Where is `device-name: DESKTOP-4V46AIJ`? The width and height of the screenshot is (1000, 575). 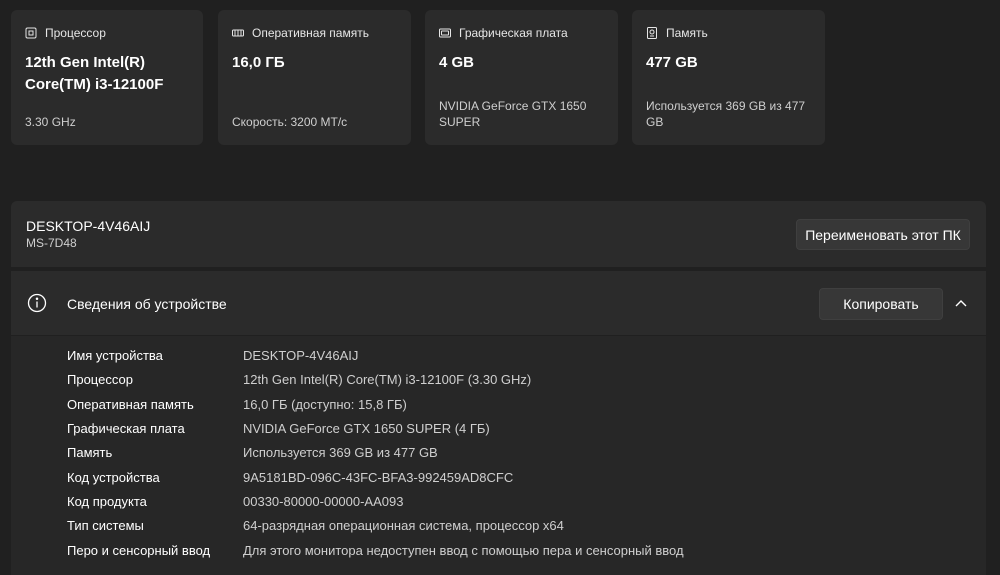
device-name: DESKTOP-4V46AIJ is located at coordinates (88, 226).